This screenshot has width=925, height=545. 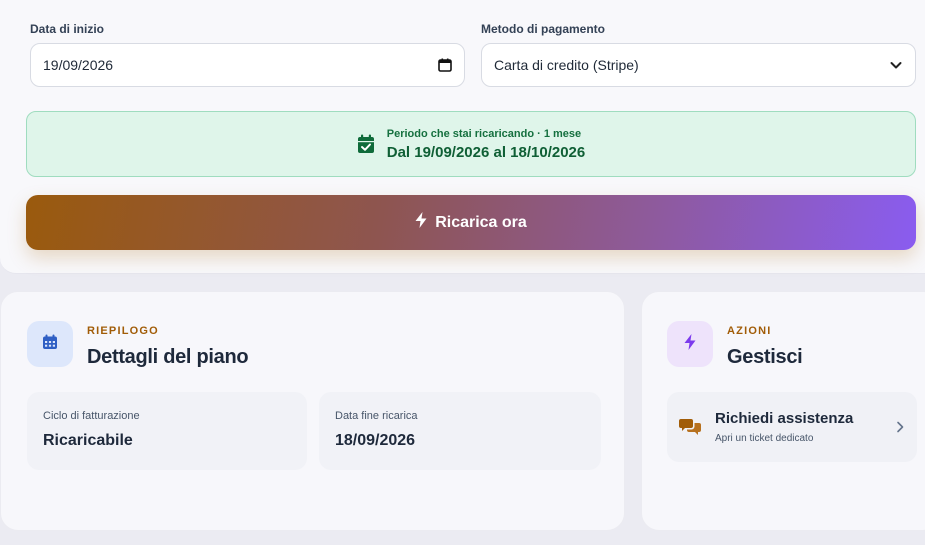 What do you see at coordinates (784, 418) in the screenshot?
I see `request-support-title: Richiedi assistenza` at bounding box center [784, 418].